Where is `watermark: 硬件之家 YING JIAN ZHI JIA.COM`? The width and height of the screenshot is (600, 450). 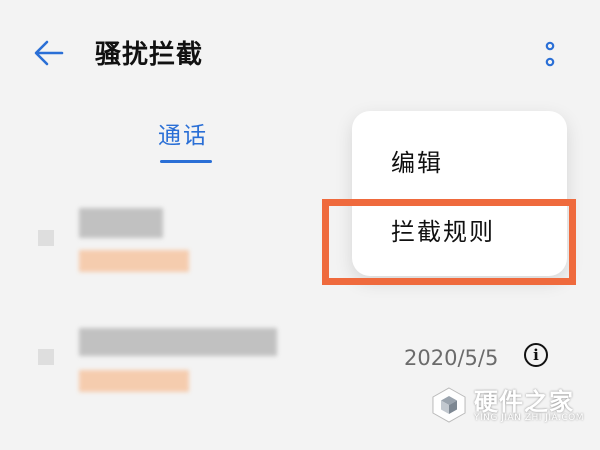
watermark: 硬件之家 YING JIAN ZHI JIA.COM is located at coordinates (514, 408).